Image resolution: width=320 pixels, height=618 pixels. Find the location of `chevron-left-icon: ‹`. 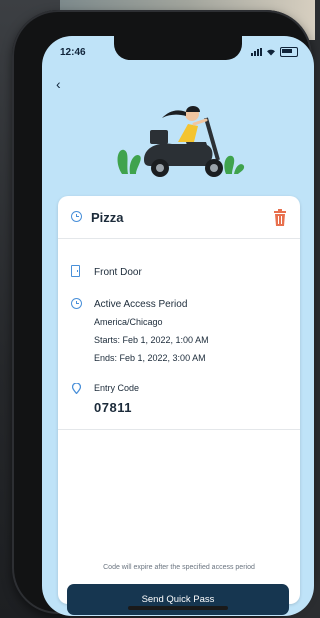

chevron-left-icon: ‹ is located at coordinates (58, 84).